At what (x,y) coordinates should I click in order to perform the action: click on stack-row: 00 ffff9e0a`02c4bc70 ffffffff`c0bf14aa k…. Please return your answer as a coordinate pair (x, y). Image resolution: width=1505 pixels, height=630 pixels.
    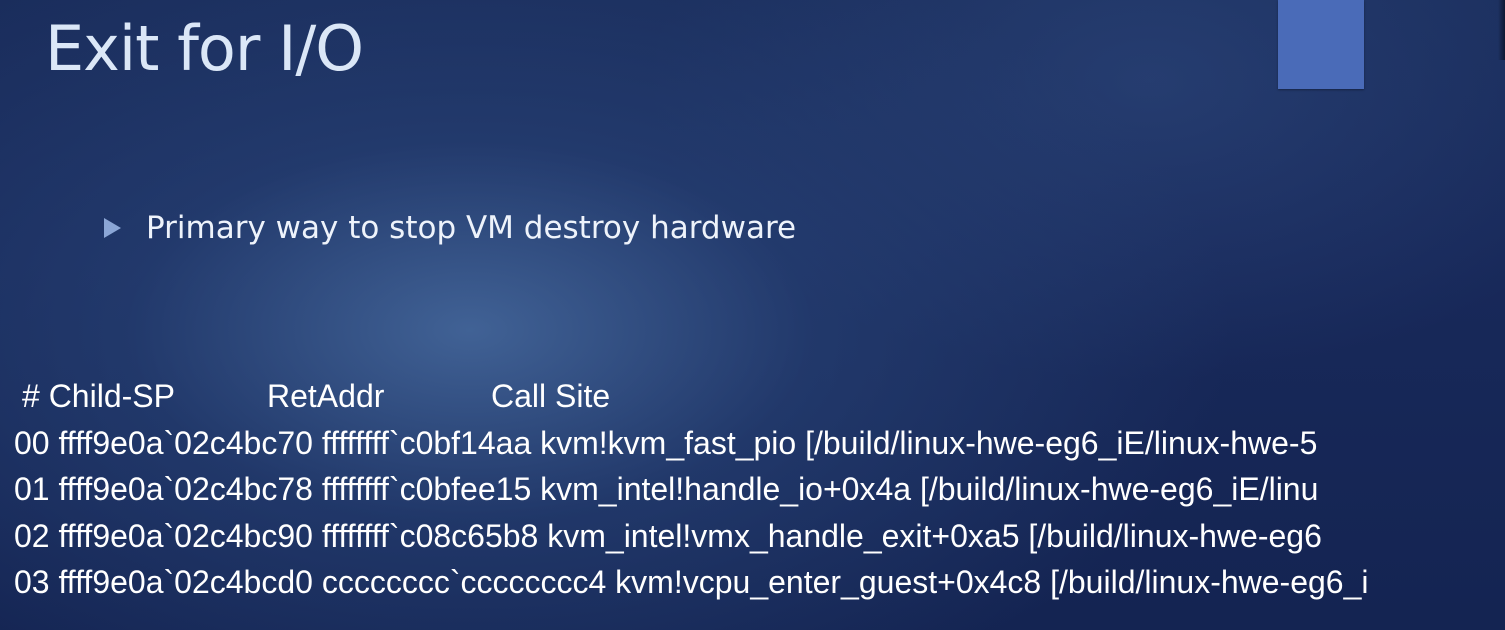
    Looking at the image, I should click on (666, 442).